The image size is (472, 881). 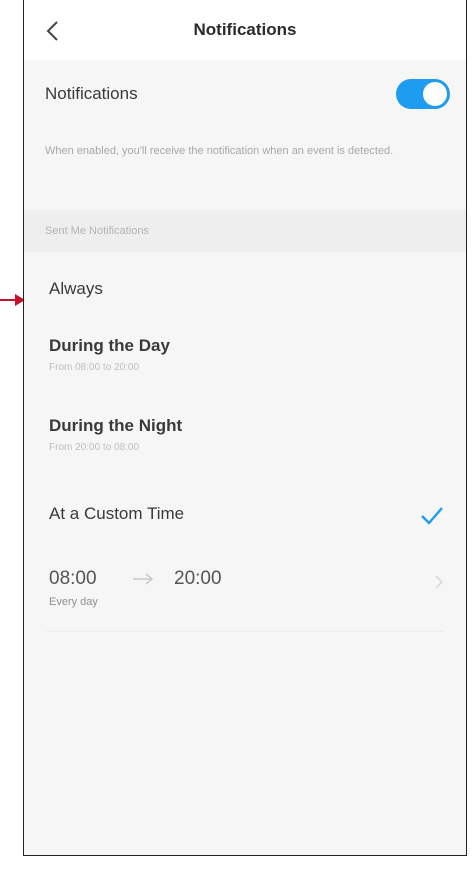 I want to click on section-header: Sent Me Notifications, so click(x=245, y=231).